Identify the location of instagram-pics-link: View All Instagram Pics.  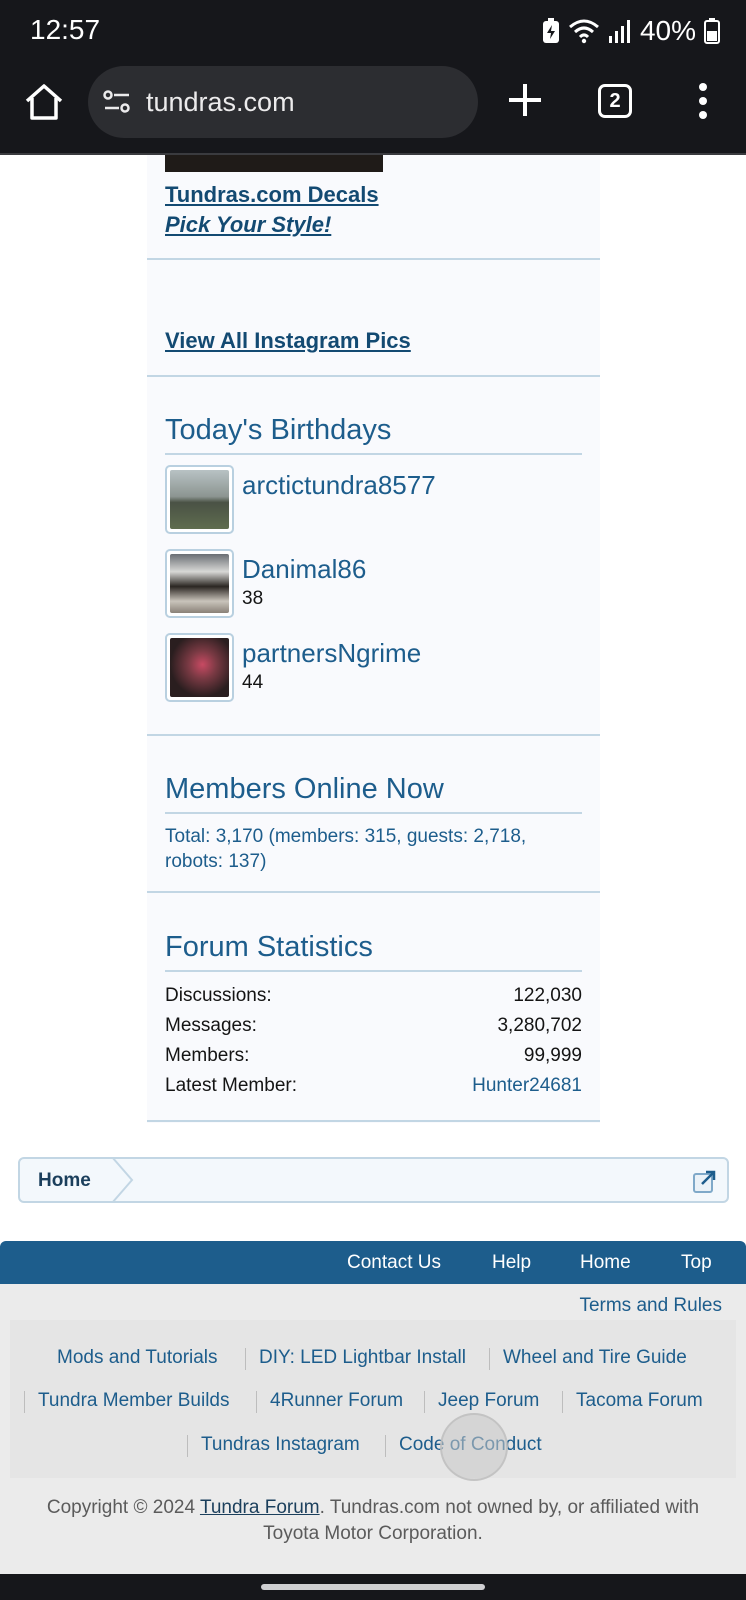
(288, 341).